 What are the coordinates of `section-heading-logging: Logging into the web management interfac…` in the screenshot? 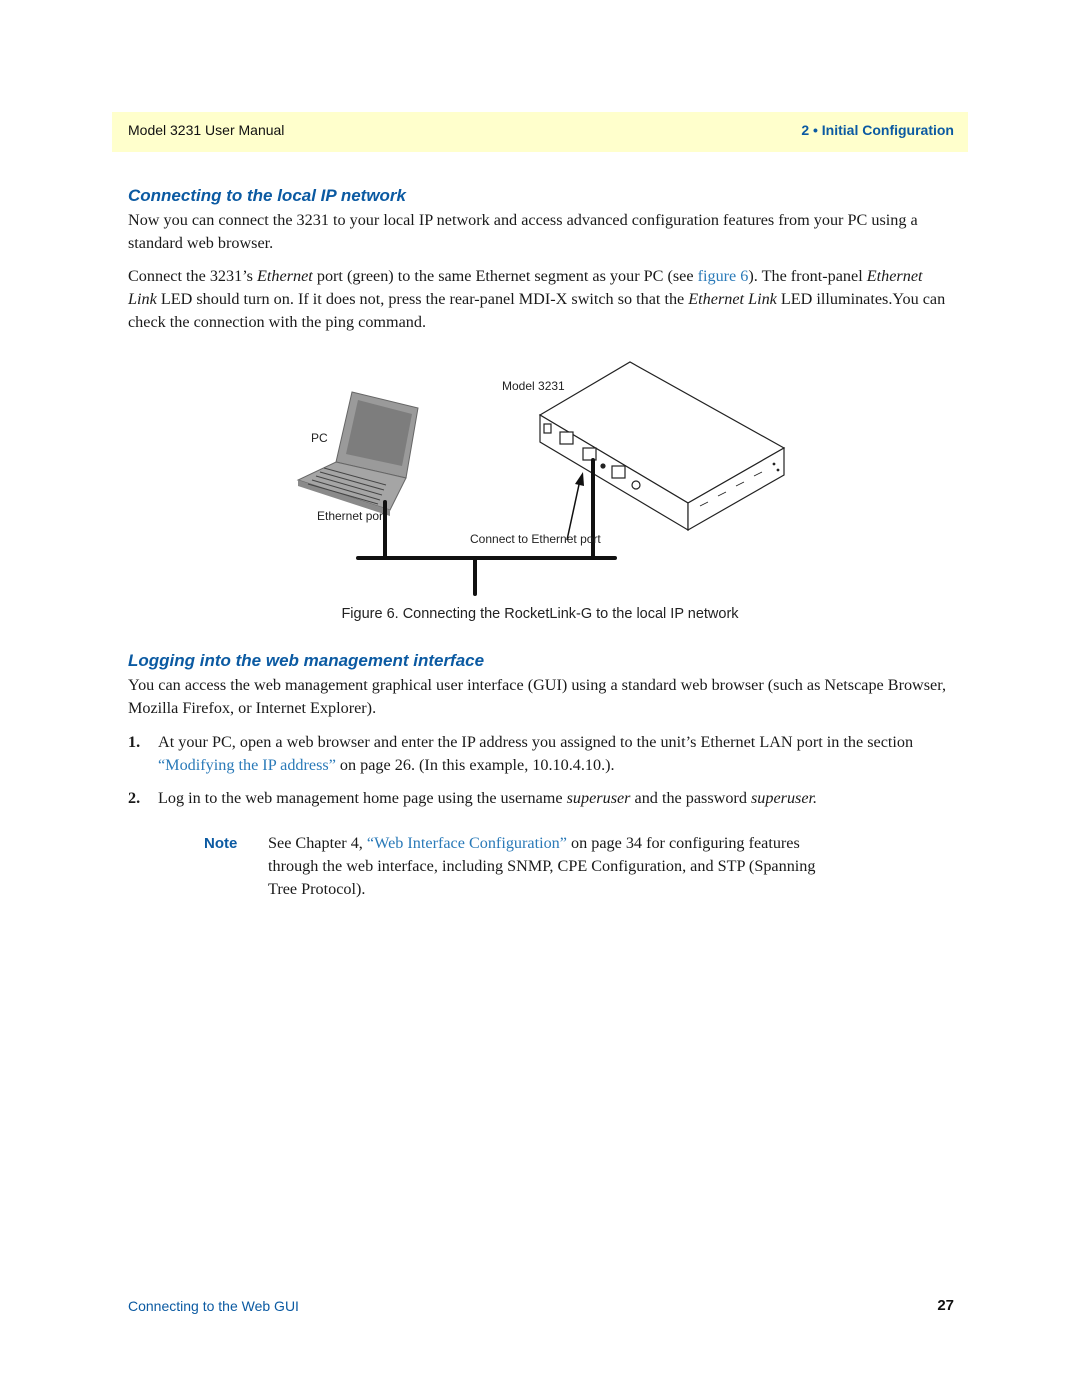 It's located at (306, 660).